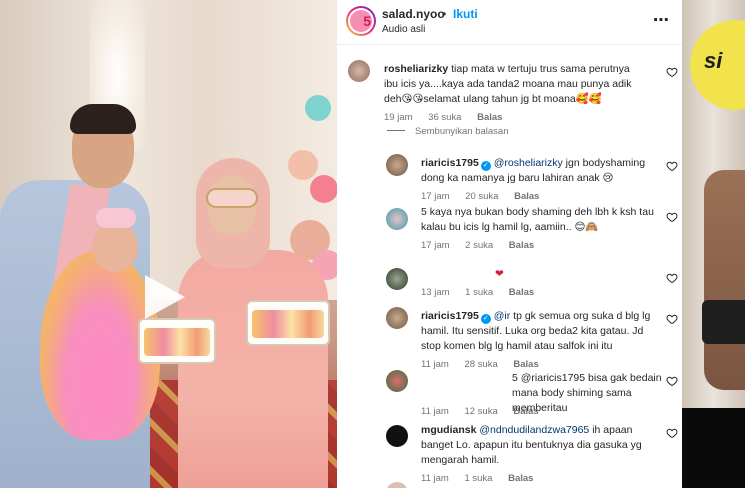 This screenshot has height=488, width=745. What do you see at coordinates (661, 20) in the screenshot?
I see `more-options-icon: ⋯` at bounding box center [661, 20].